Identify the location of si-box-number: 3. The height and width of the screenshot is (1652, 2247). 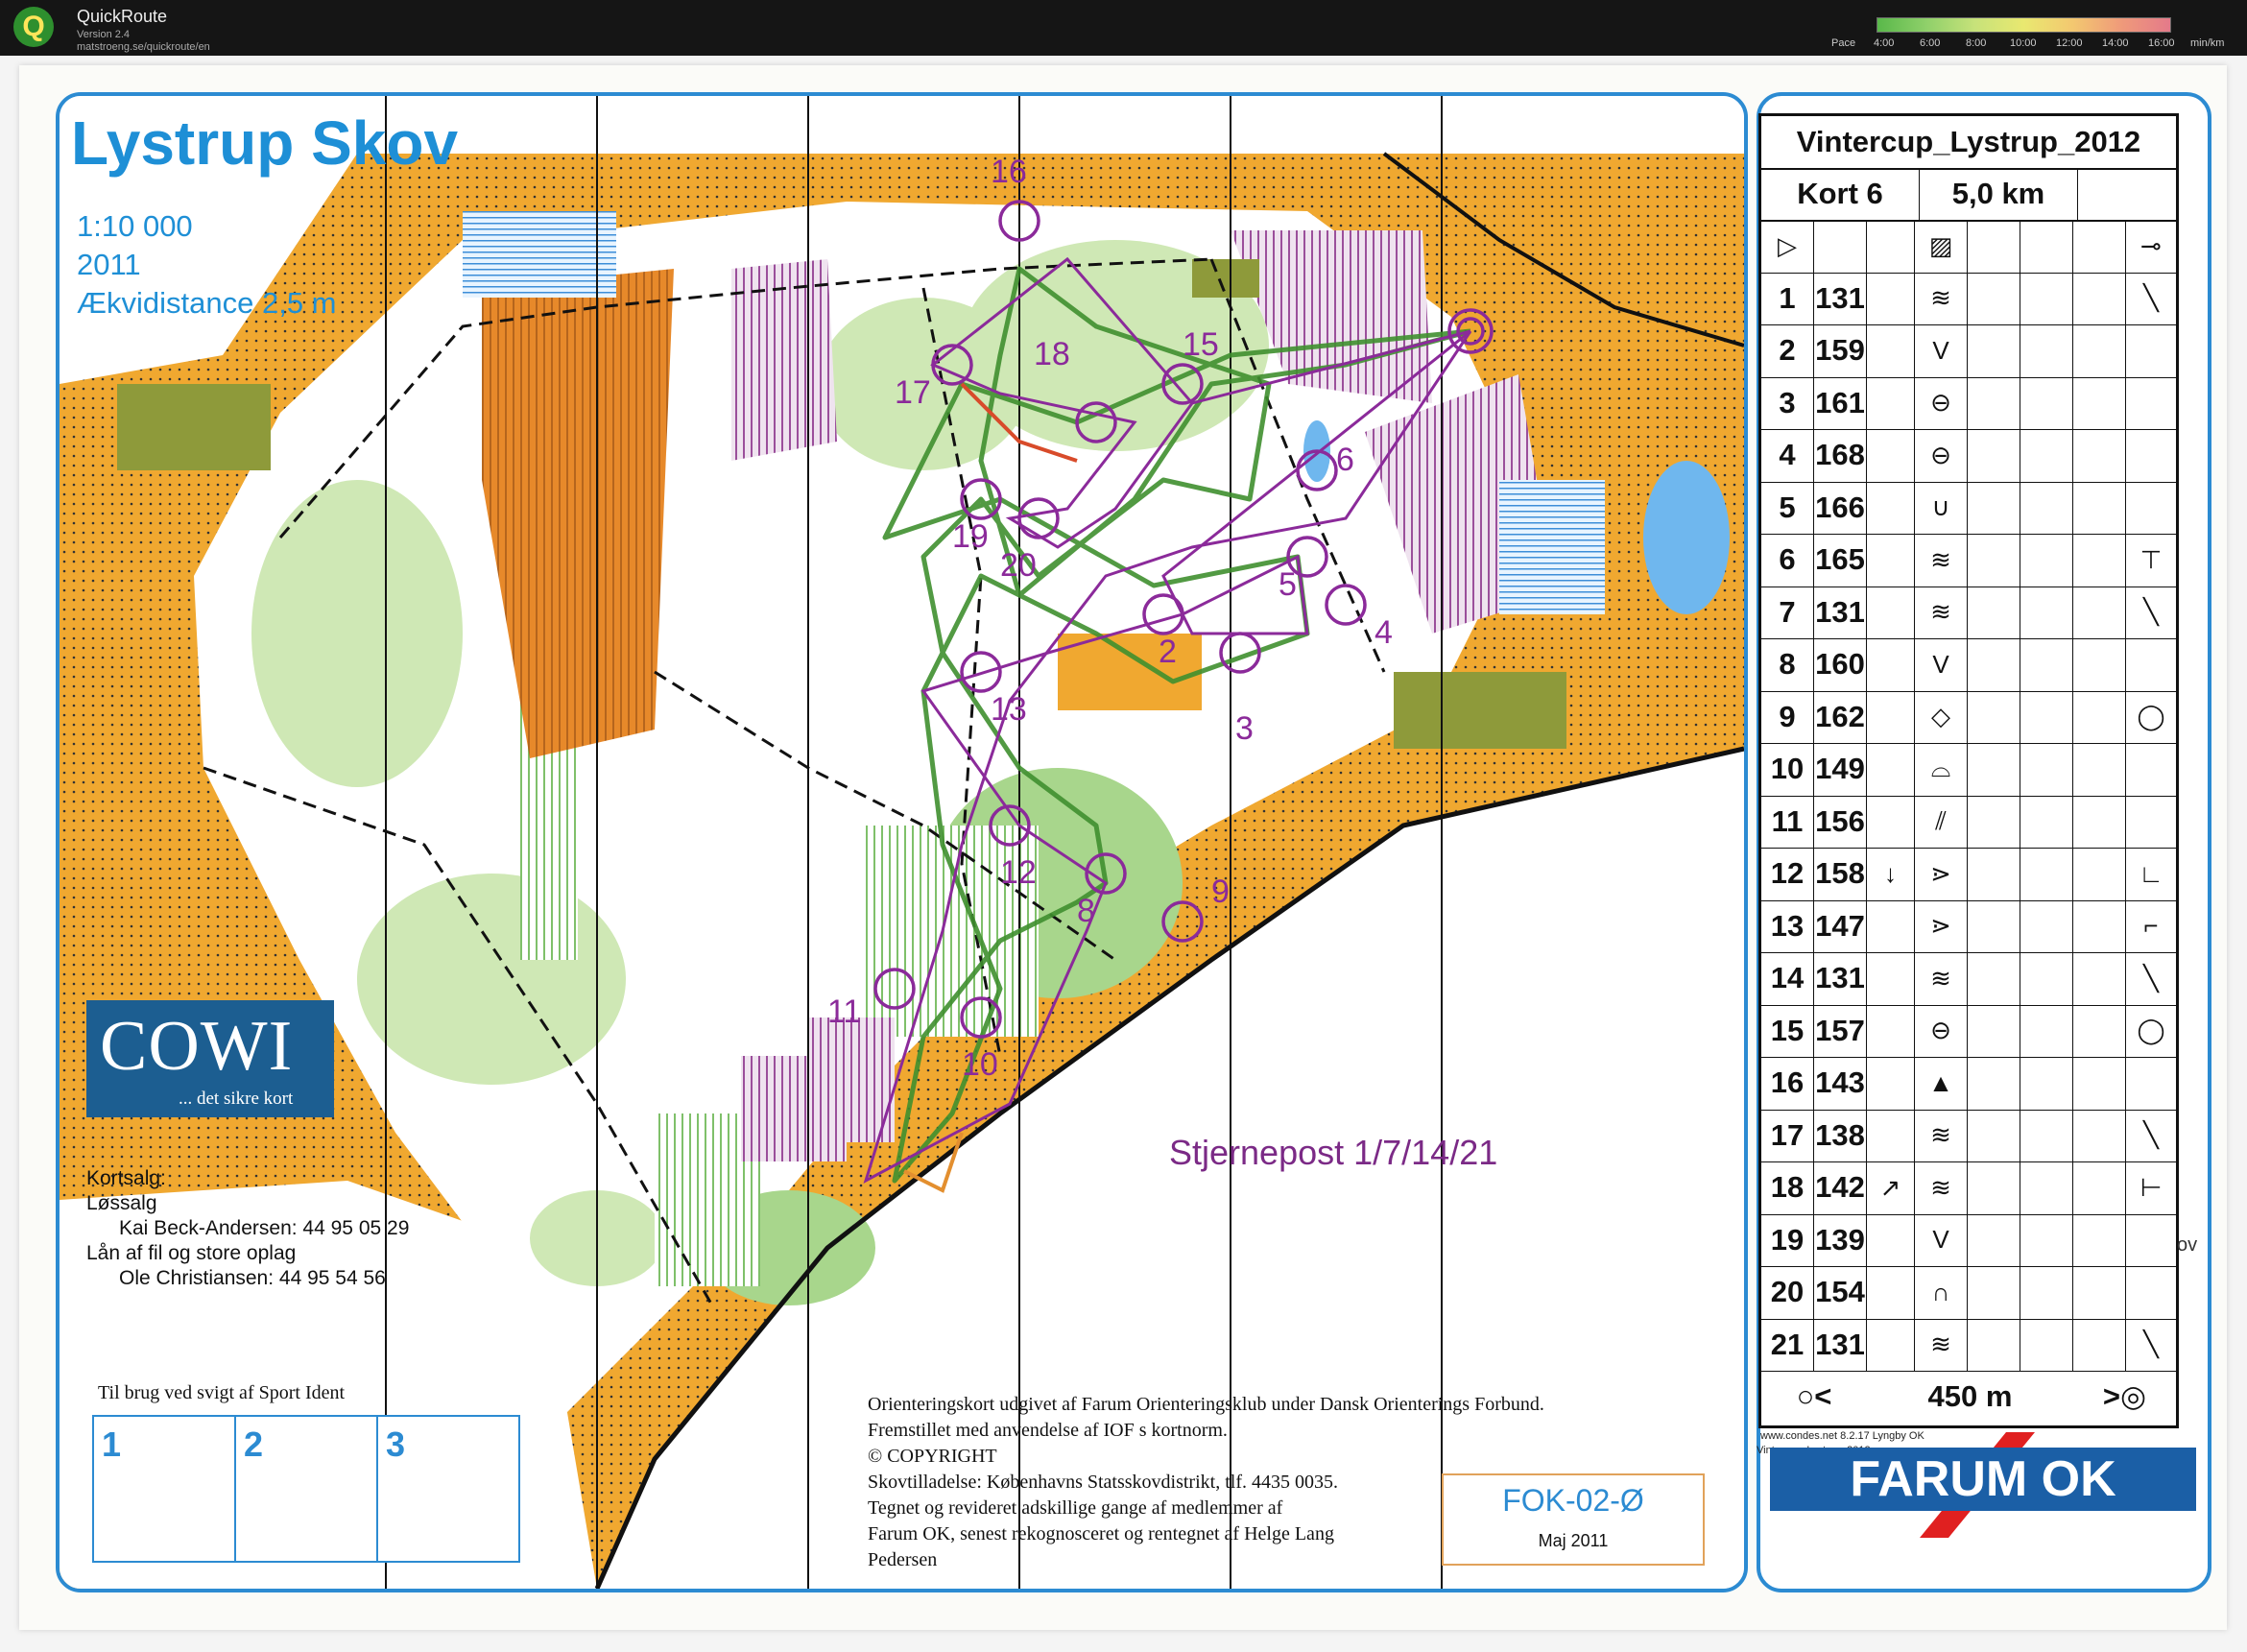
(396, 1444).